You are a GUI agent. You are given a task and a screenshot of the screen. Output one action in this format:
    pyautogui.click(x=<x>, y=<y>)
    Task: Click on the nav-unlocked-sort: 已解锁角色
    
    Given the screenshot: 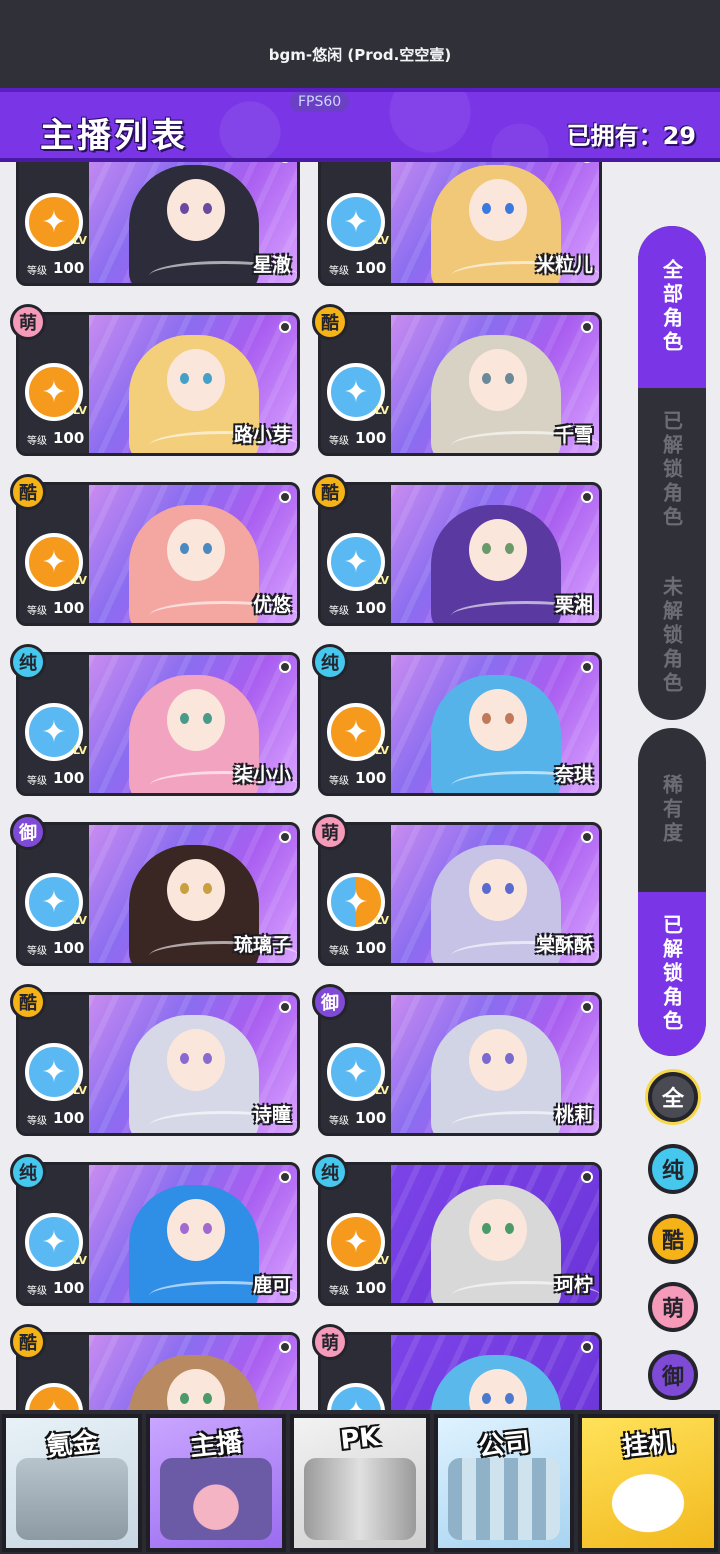 What is the action you would take?
    pyautogui.click(x=672, y=974)
    